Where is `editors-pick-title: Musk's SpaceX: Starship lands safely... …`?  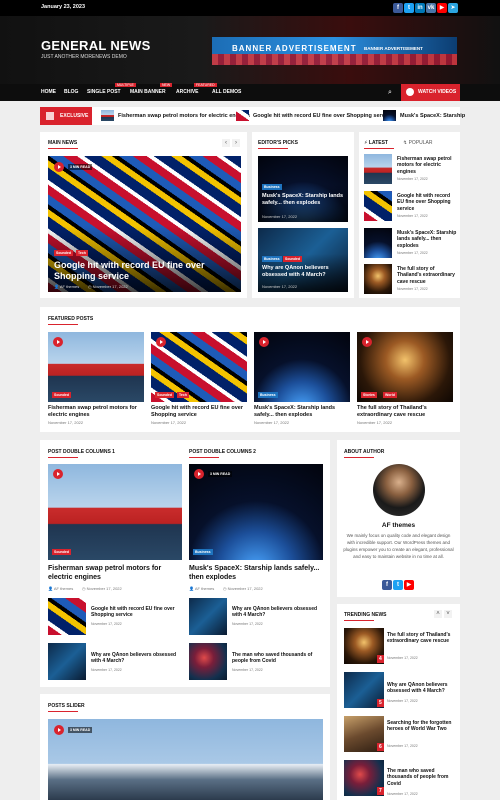 editors-pick-title: Musk's SpaceX: Starship lands safely... … is located at coordinates (303, 199).